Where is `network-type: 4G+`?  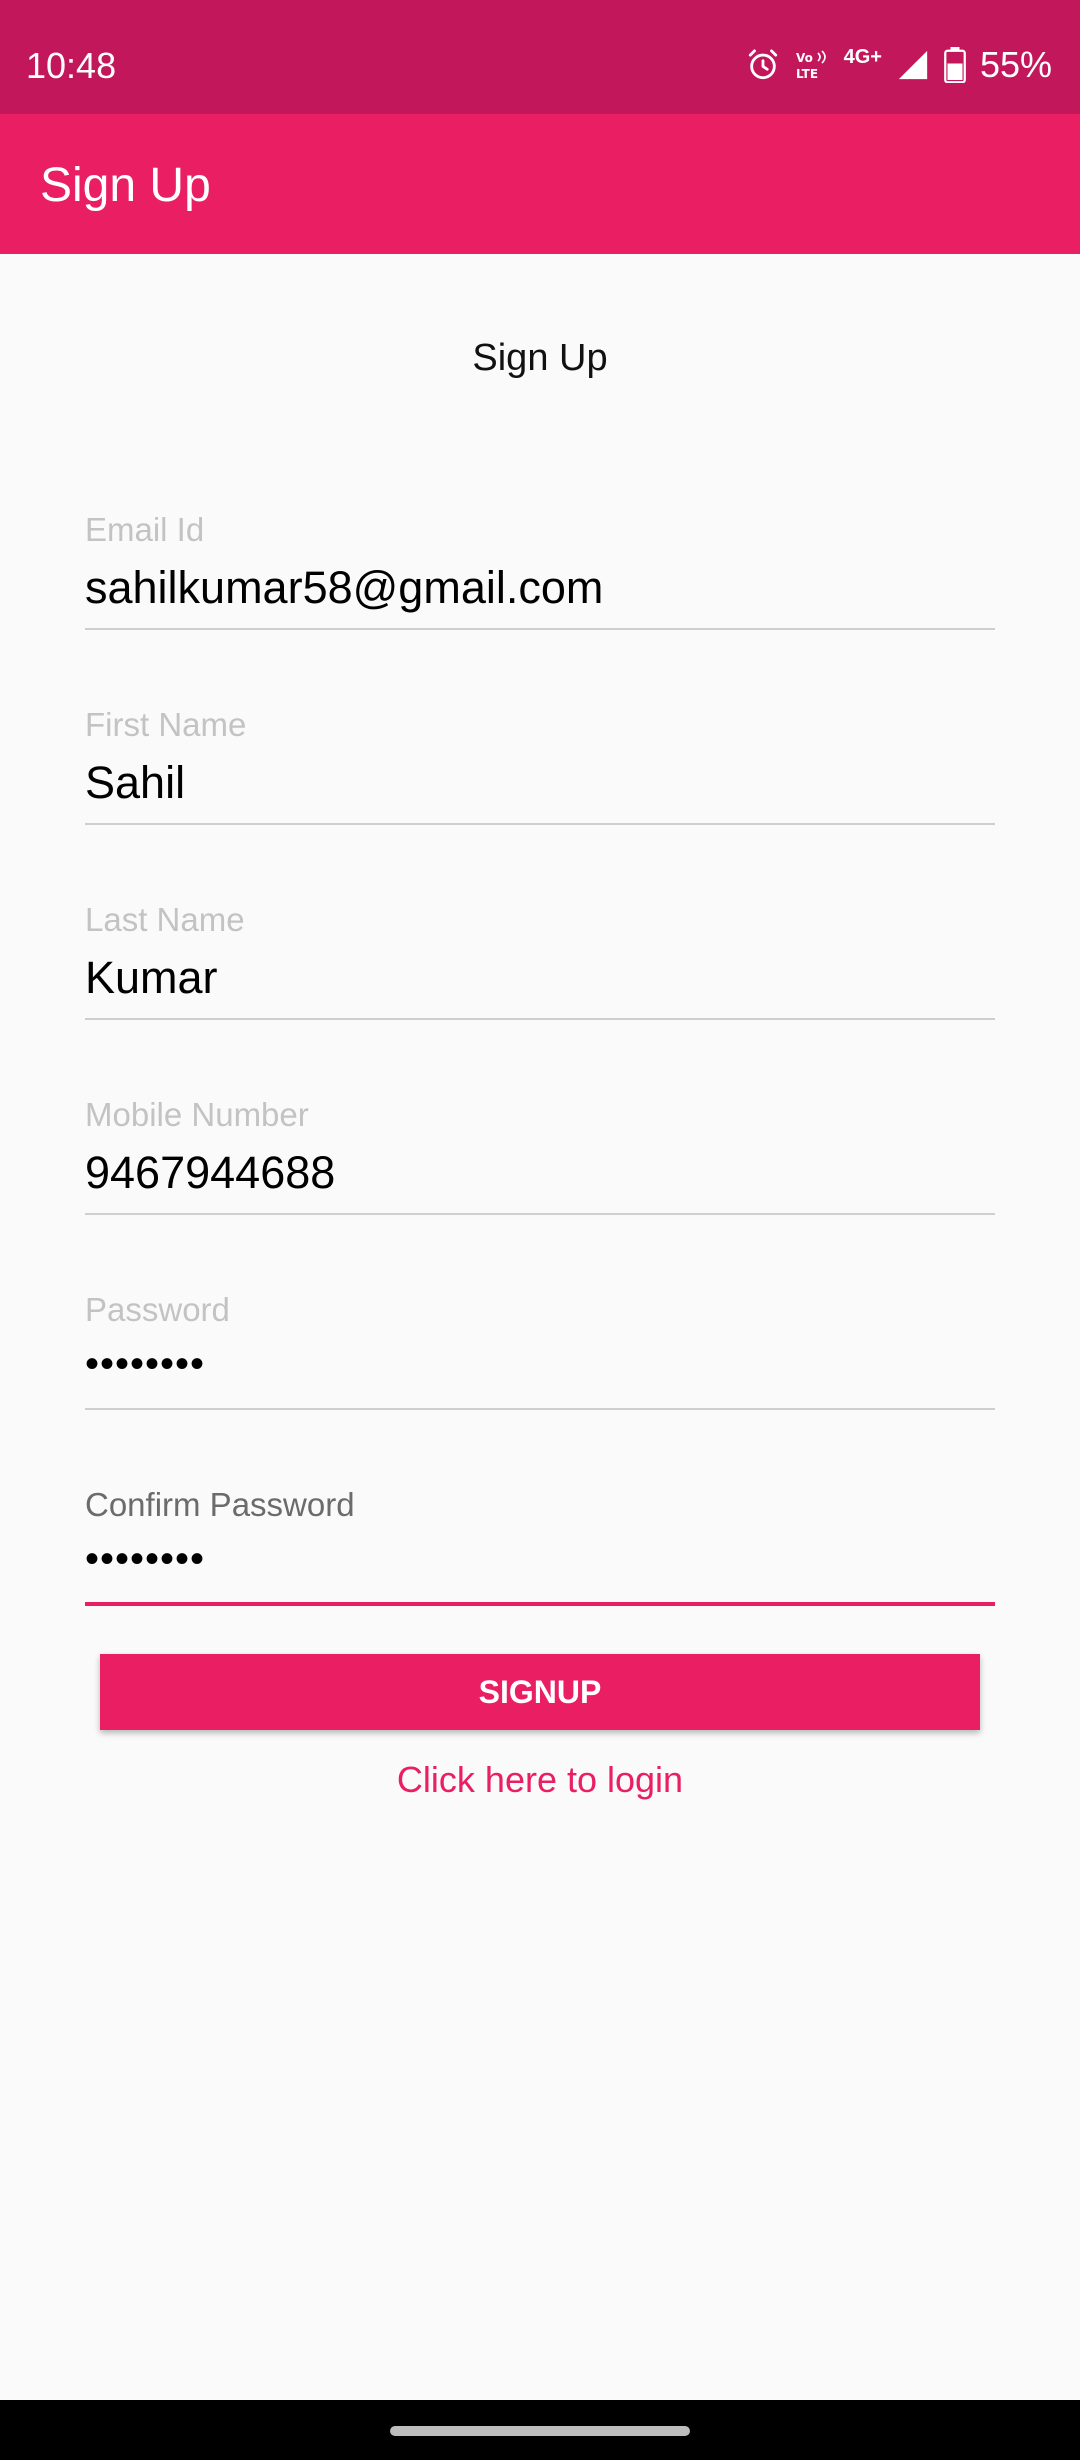
network-type: 4G+ is located at coordinates (862, 57).